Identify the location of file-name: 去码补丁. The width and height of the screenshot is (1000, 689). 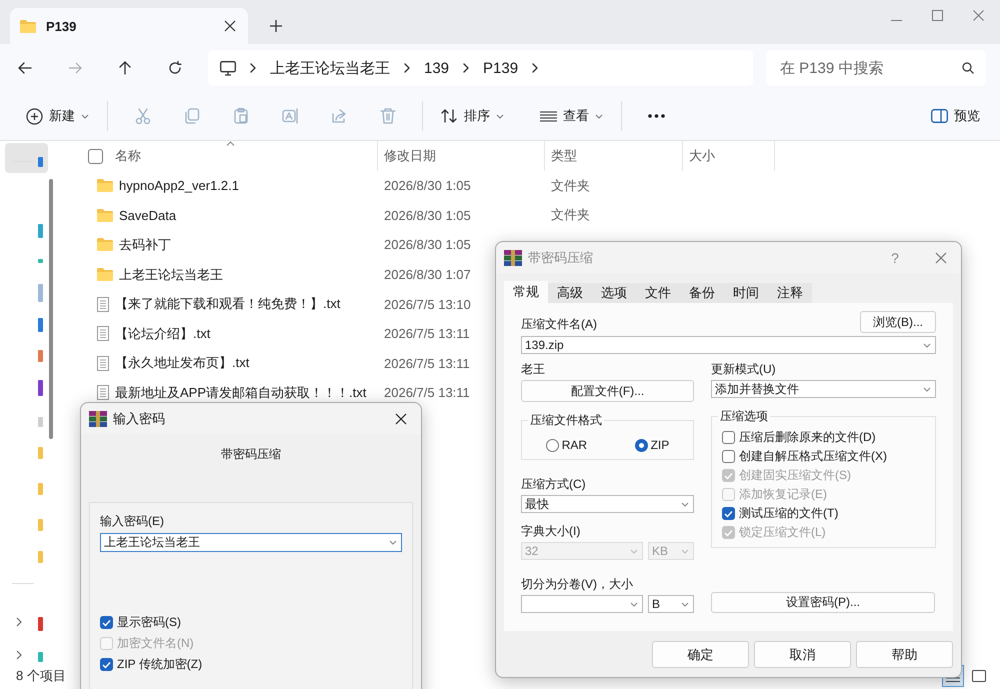
(145, 245).